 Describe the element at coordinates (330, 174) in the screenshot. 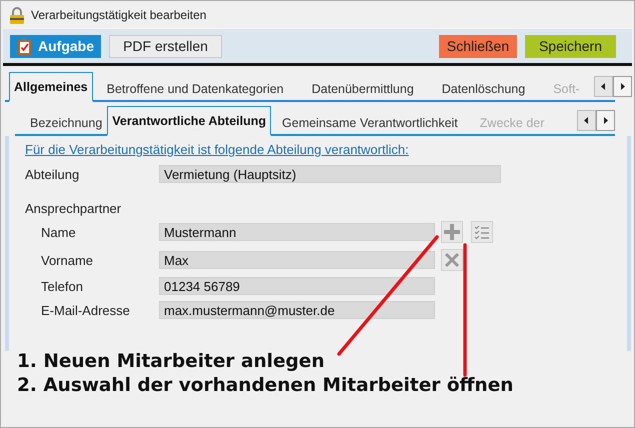

I see `department-field: Vermietung (Hauptsitz)` at that location.